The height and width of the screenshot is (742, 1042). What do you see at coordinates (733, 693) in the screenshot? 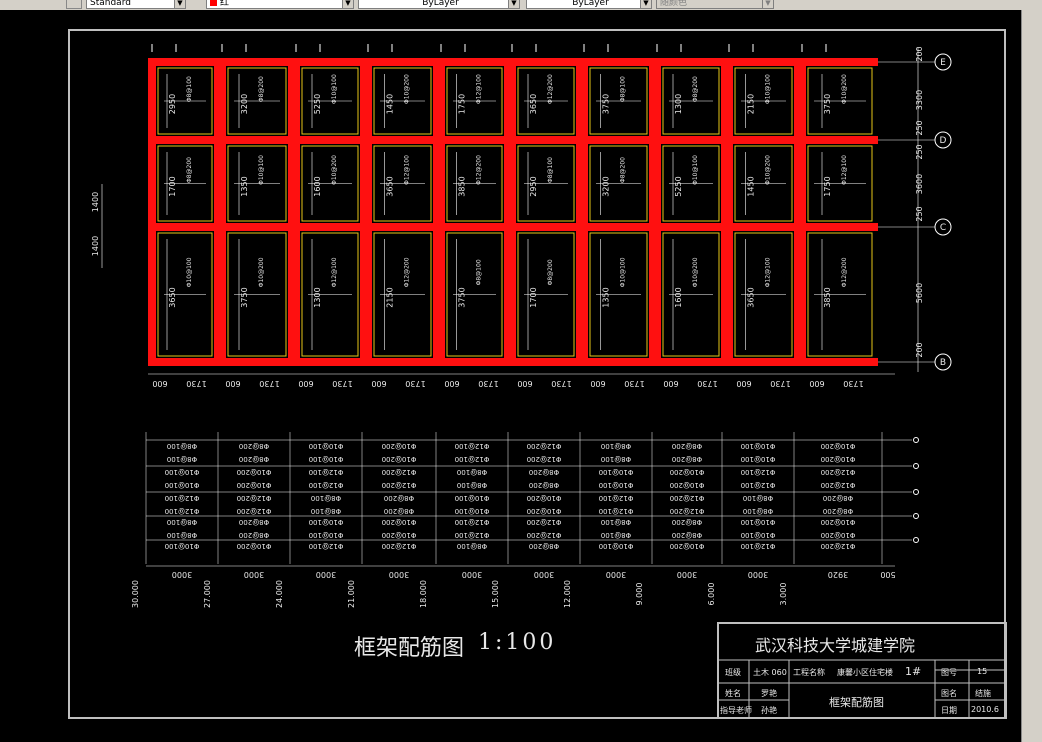
I see `name-label: 姓名` at bounding box center [733, 693].